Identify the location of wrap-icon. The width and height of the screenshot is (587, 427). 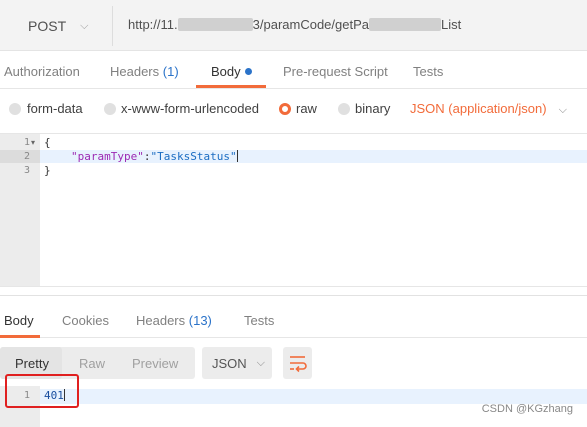
(298, 364).